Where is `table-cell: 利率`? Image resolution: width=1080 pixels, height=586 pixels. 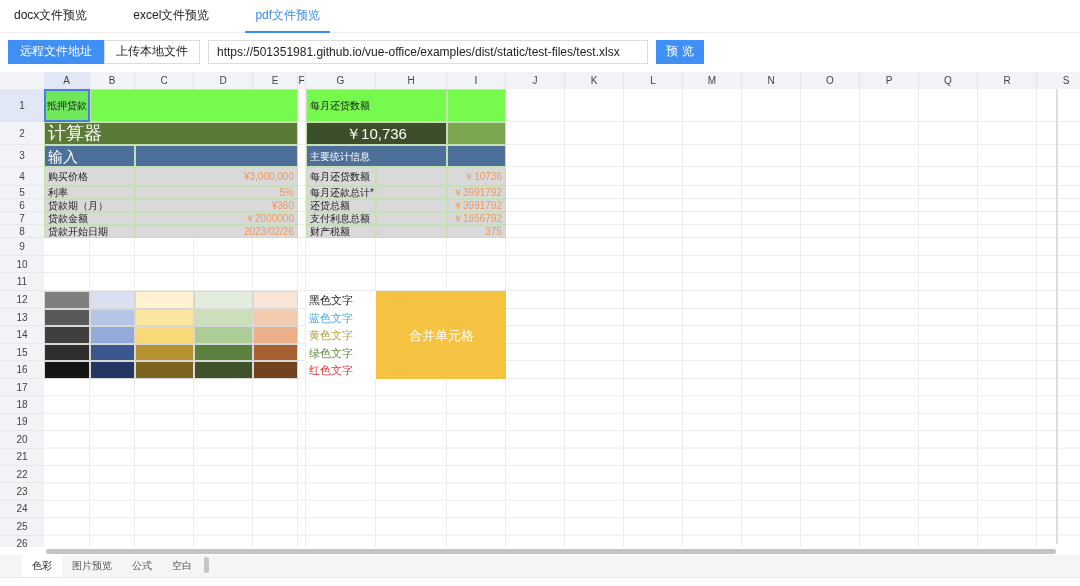 table-cell: 利率 is located at coordinates (89, 192).